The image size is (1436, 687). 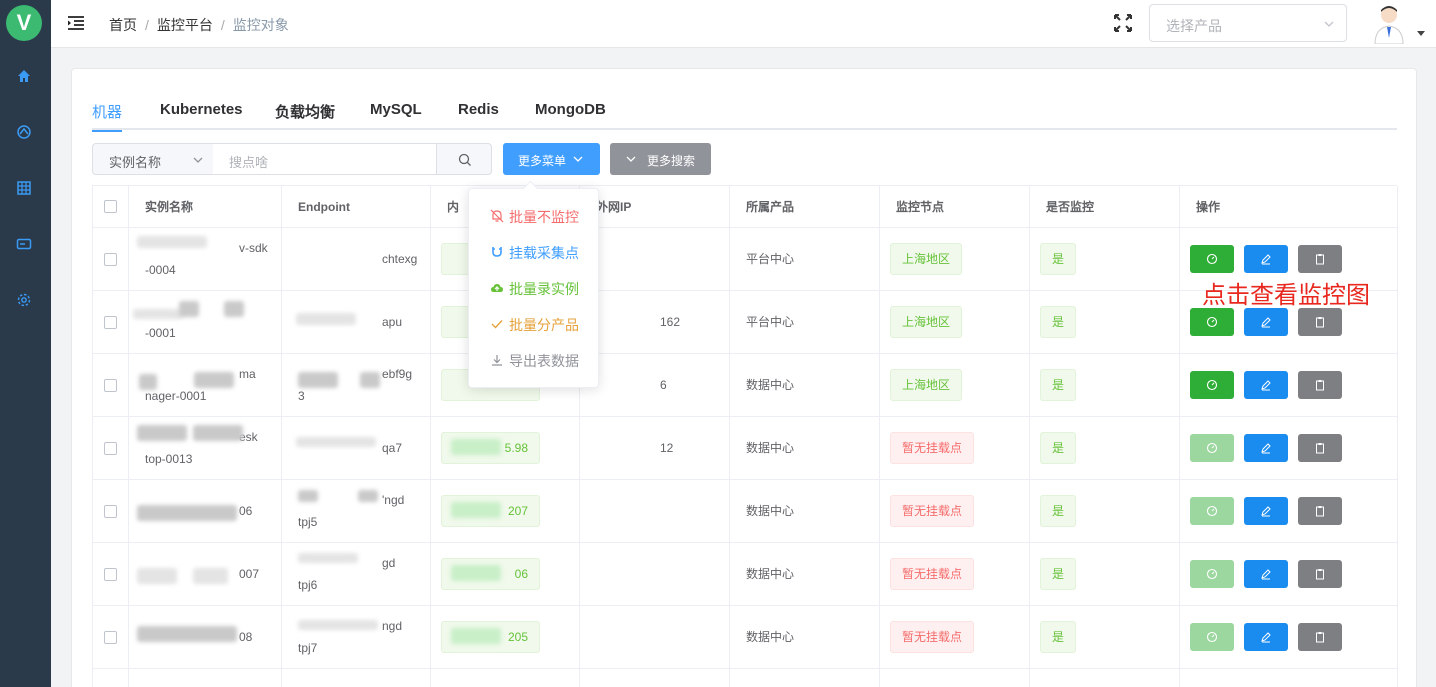 What do you see at coordinates (551, 159) in the screenshot?
I see `more-menu-button: 更多菜单` at bounding box center [551, 159].